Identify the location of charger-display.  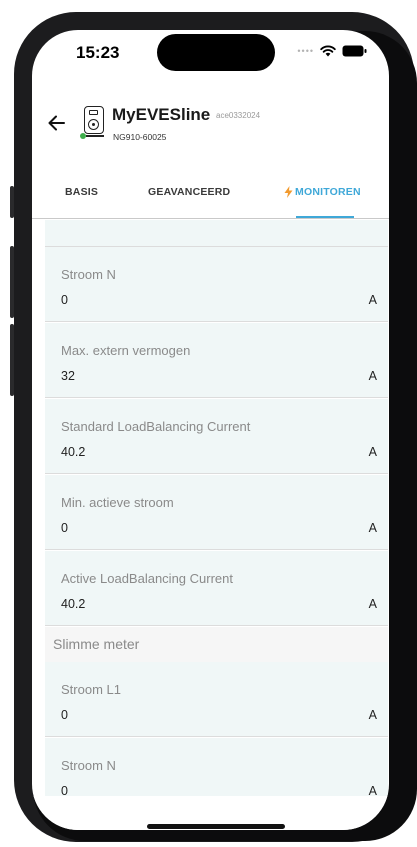
(93, 112).